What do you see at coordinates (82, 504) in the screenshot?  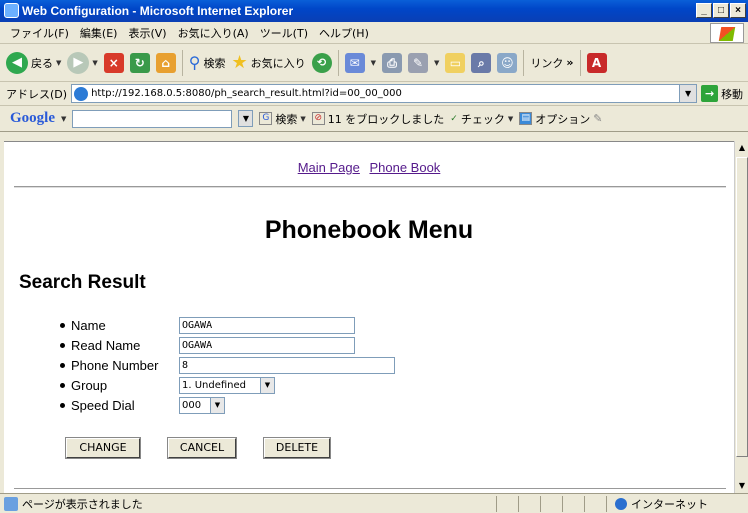 I see `status-text: ページが表示されました` at bounding box center [82, 504].